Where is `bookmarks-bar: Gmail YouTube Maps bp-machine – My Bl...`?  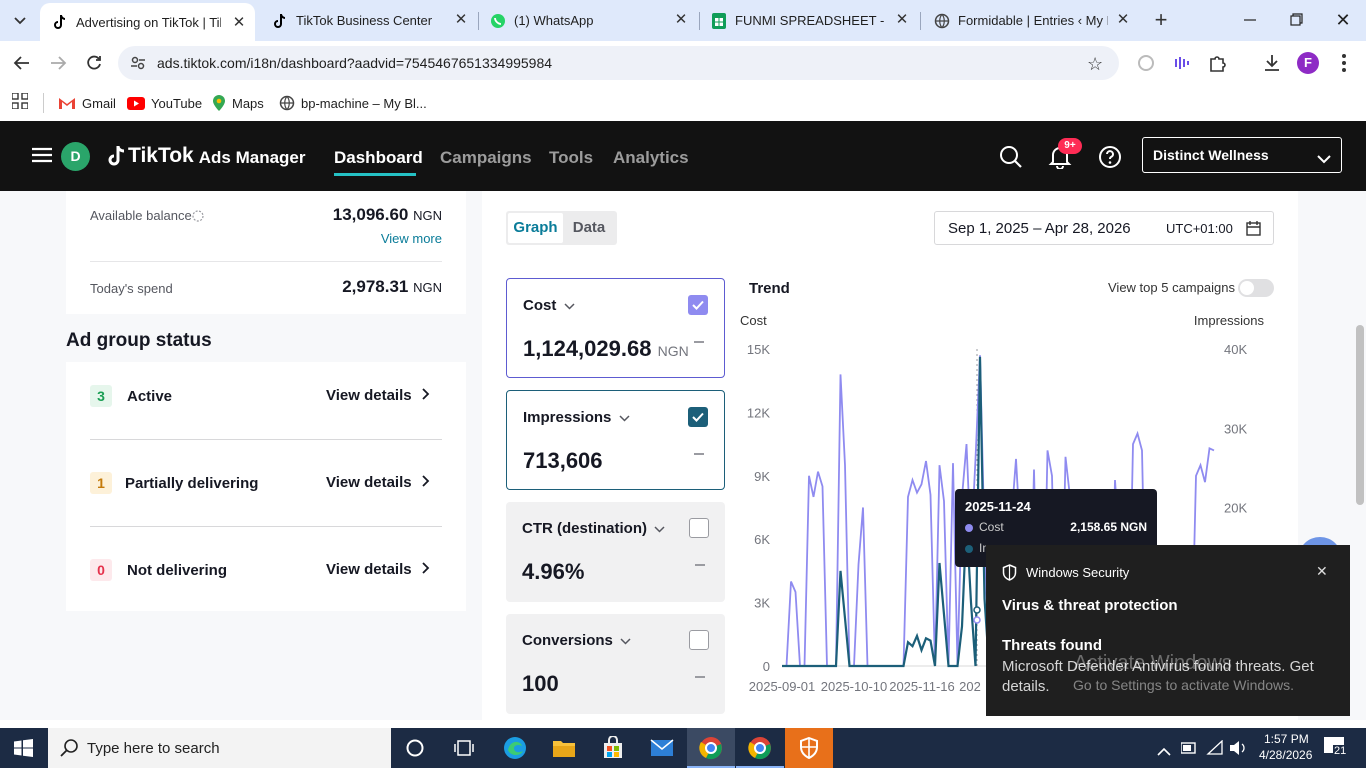
bookmarks-bar: Gmail YouTube Maps bp-machine – My Bl... is located at coordinates (683, 103).